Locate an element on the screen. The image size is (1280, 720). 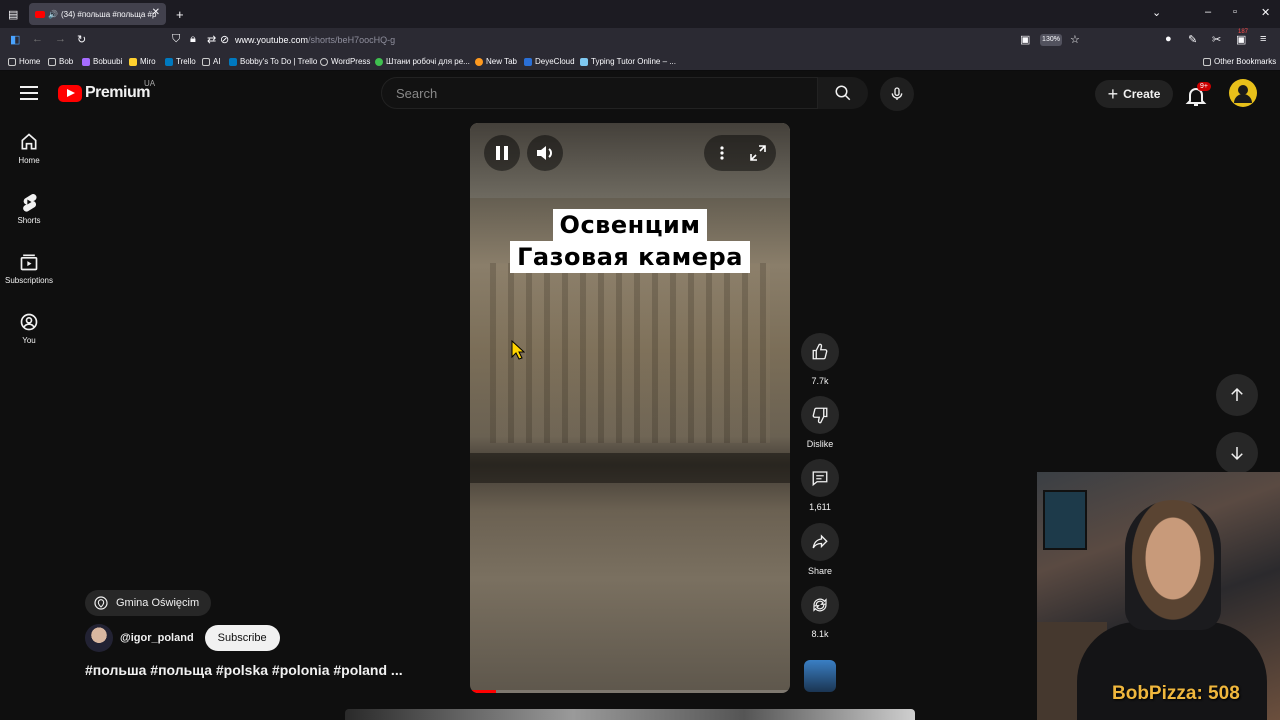
search-icon is located at coordinates (843, 93).